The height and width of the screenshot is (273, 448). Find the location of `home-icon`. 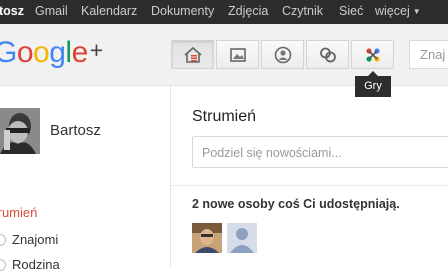

home-icon is located at coordinates (193, 54).